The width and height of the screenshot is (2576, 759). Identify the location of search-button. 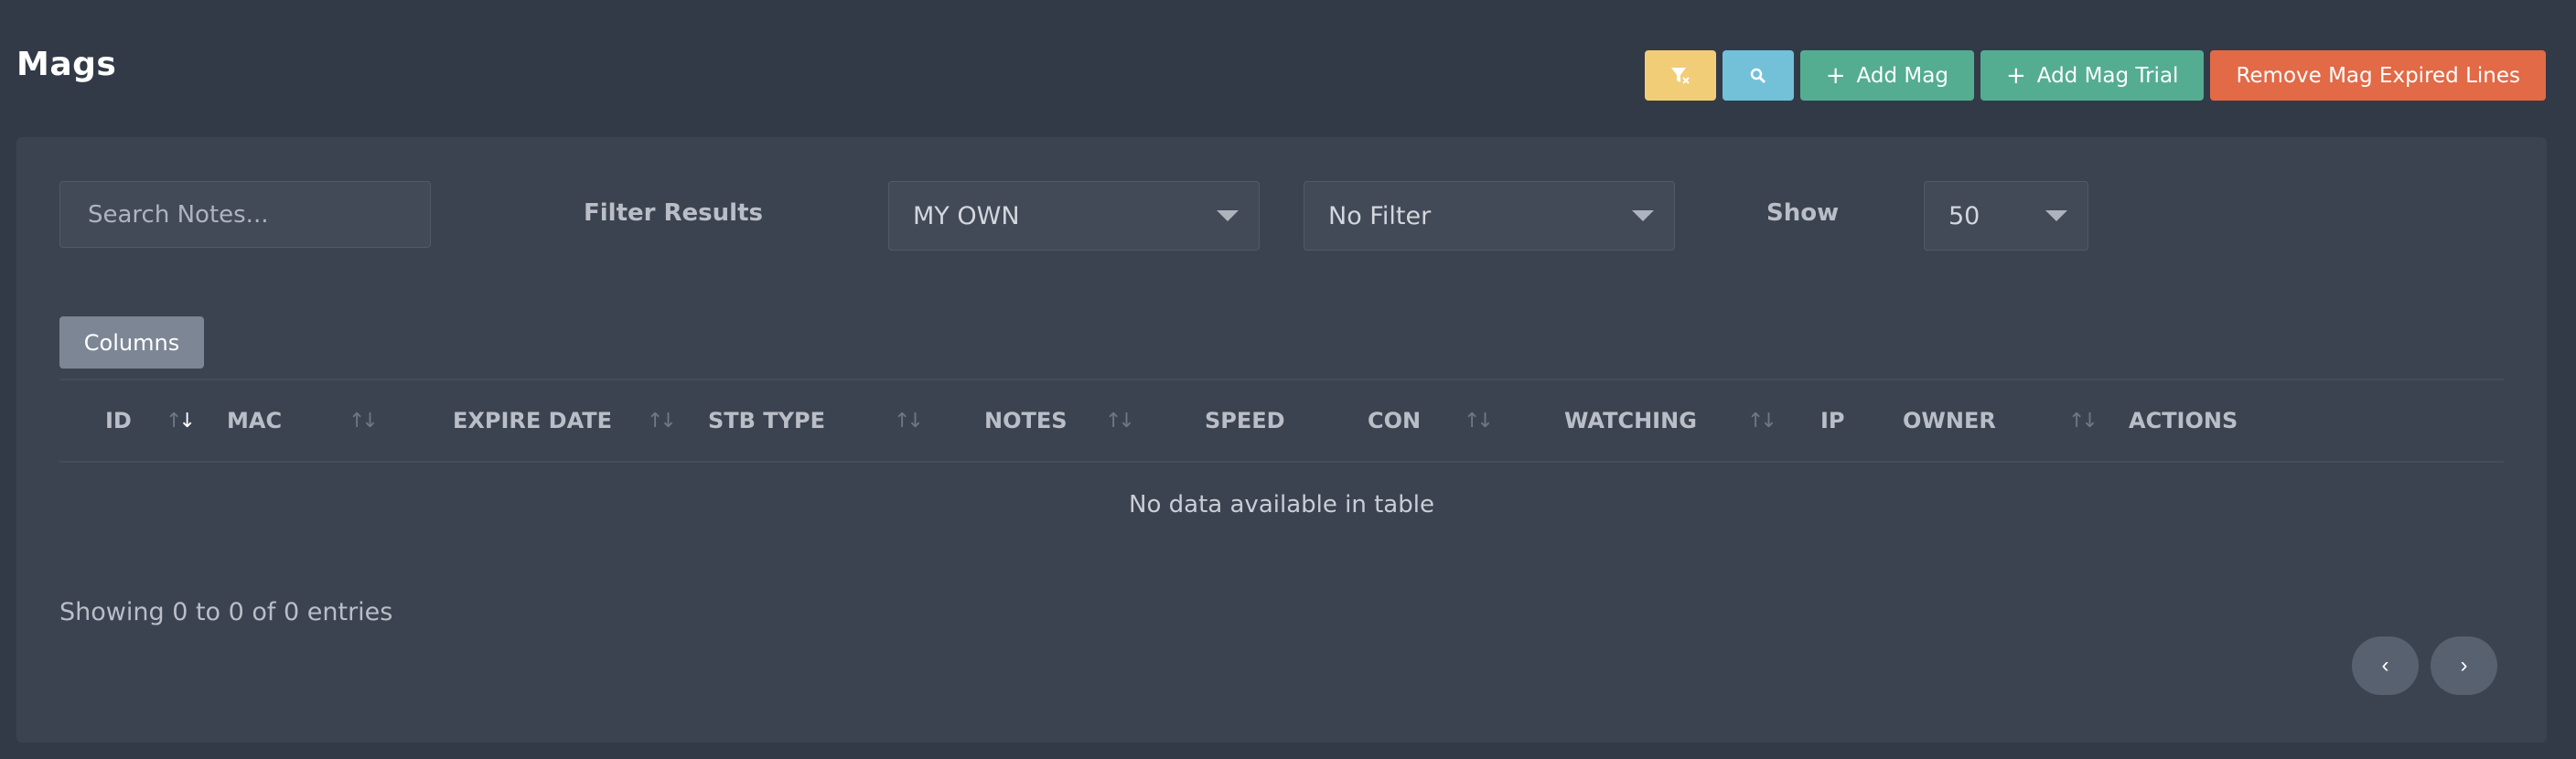
(1758, 75).